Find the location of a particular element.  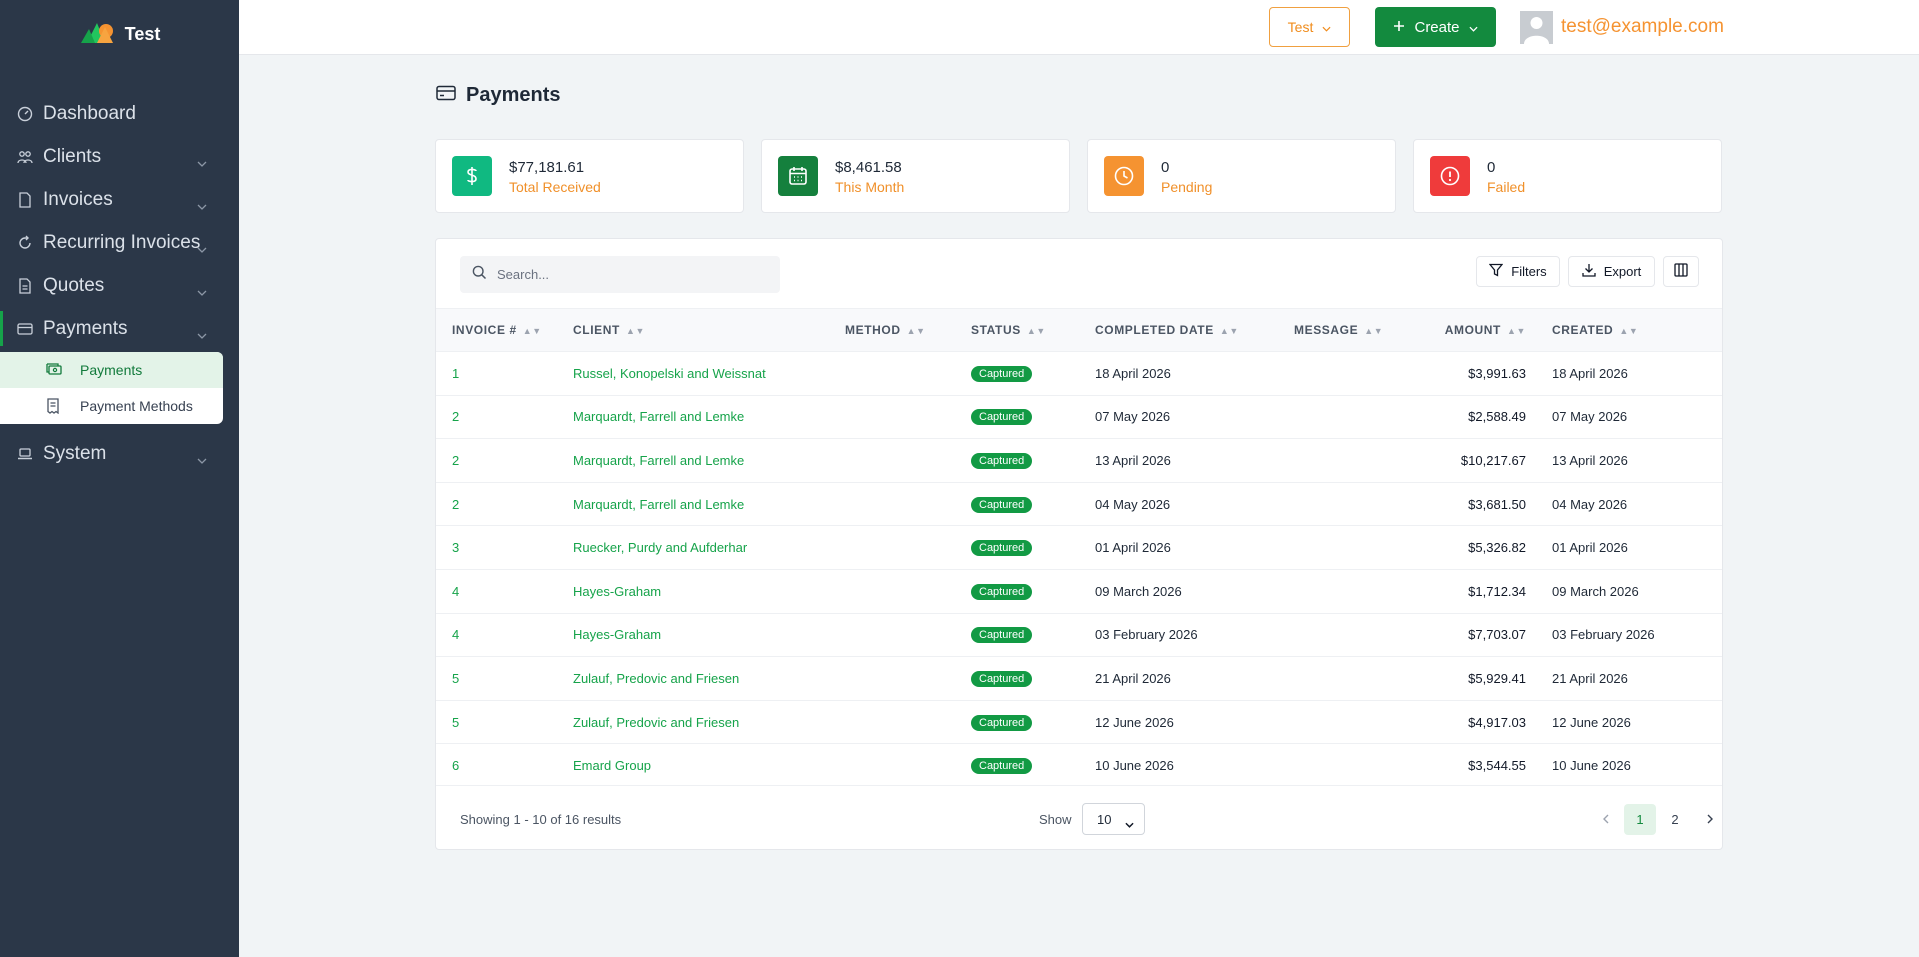

client-link: Emard Group is located at coordinates (709, 766).